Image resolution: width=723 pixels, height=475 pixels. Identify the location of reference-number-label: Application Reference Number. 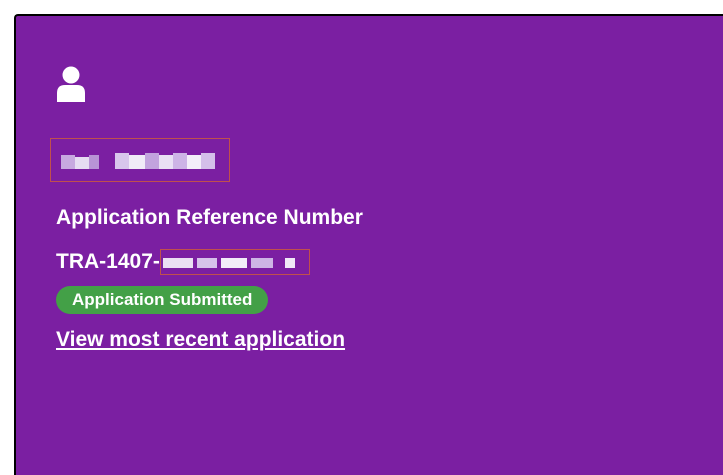
(209, 217).